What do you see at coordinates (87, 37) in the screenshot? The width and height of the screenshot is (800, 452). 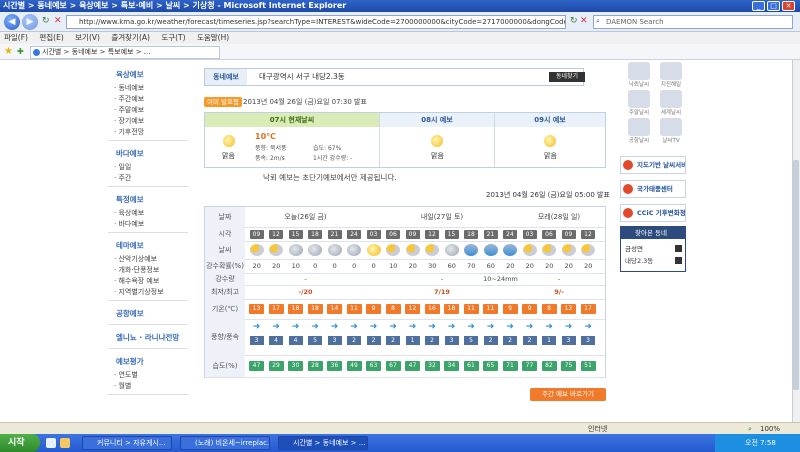 I see `menu-view: 보기(V)` at bounding box center [87, 37].